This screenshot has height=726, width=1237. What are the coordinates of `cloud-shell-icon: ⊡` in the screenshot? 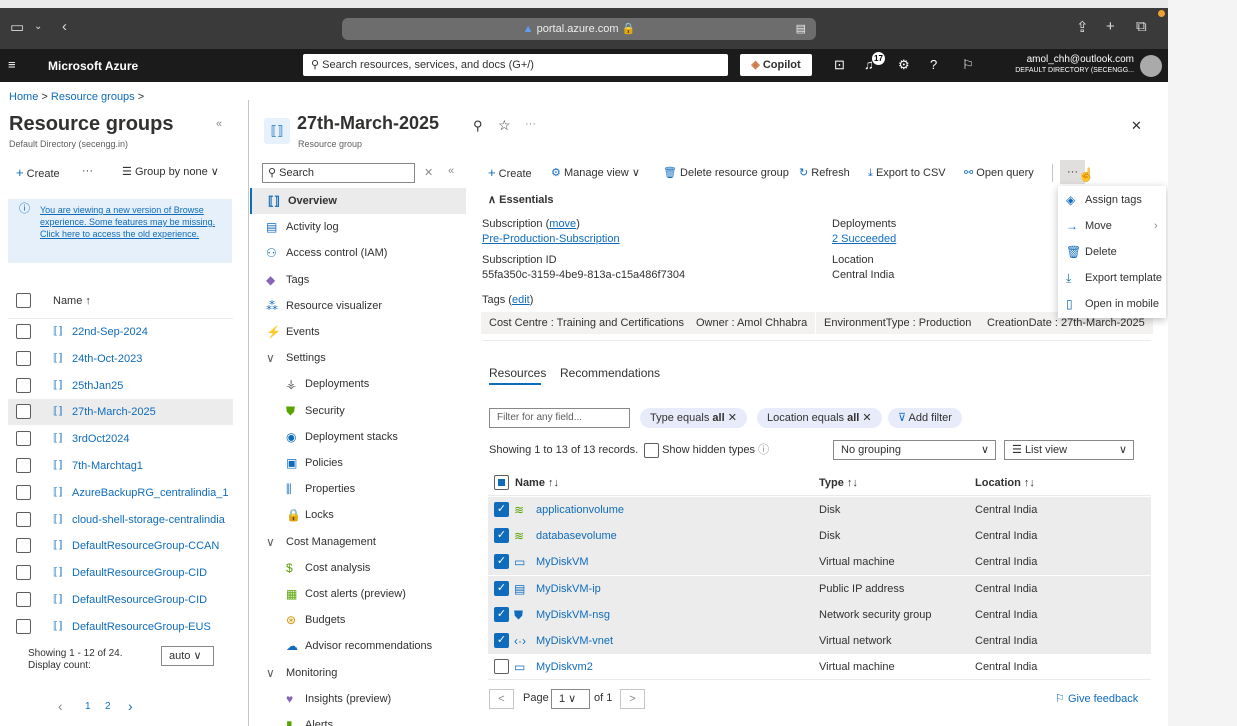 It's located at (839, 65).